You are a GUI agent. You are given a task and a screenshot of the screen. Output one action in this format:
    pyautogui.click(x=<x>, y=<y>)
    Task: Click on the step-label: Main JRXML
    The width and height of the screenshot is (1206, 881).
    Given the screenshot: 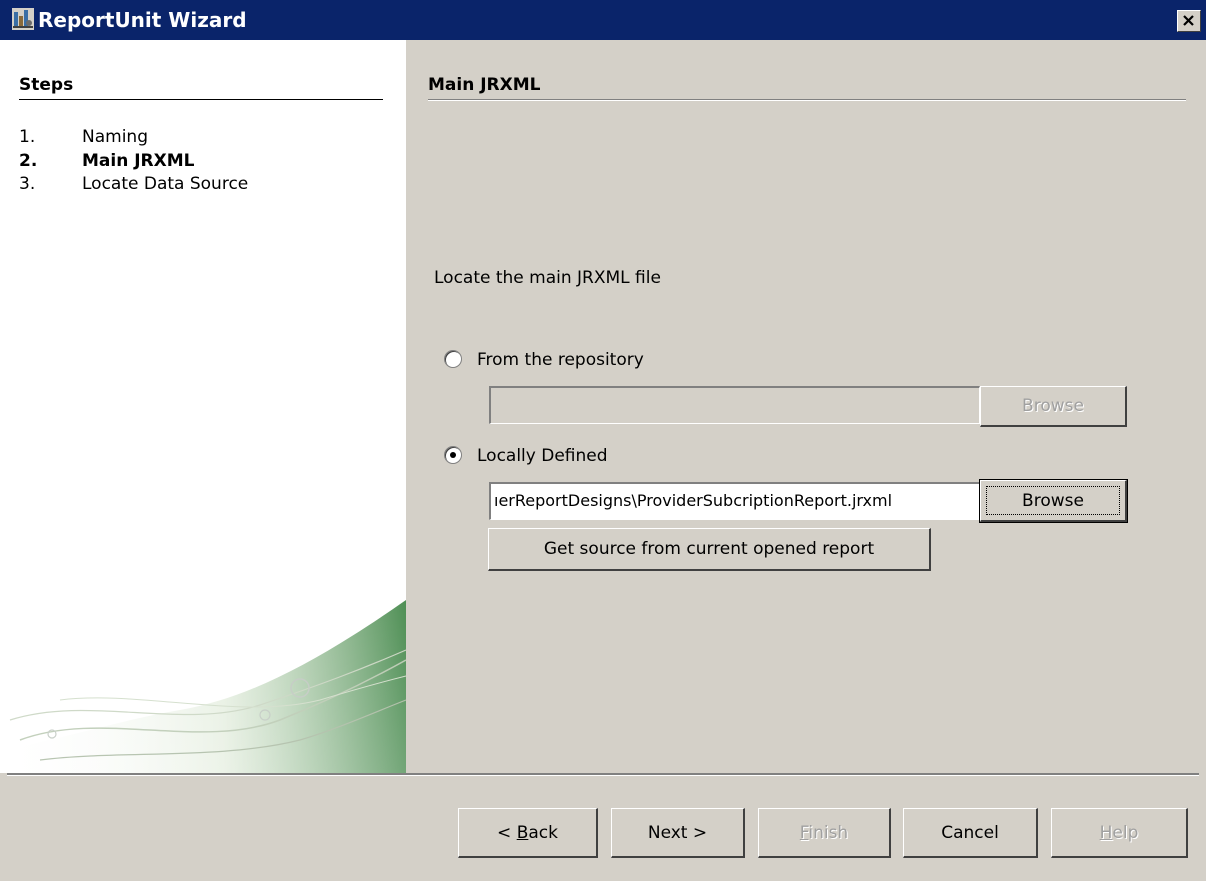 What is the action you would take?
    pyautogui.click(x=138, y=161)
    